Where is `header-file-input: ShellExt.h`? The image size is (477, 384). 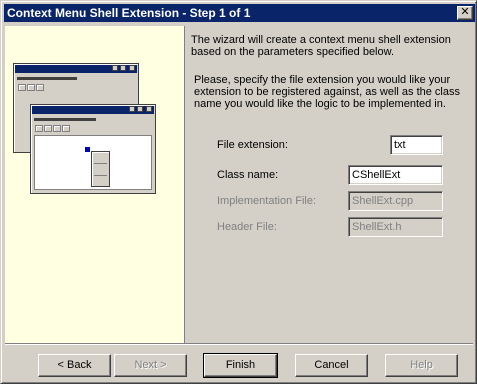
header-file-input: ShellExt.h is located at coordinates (395, 227).